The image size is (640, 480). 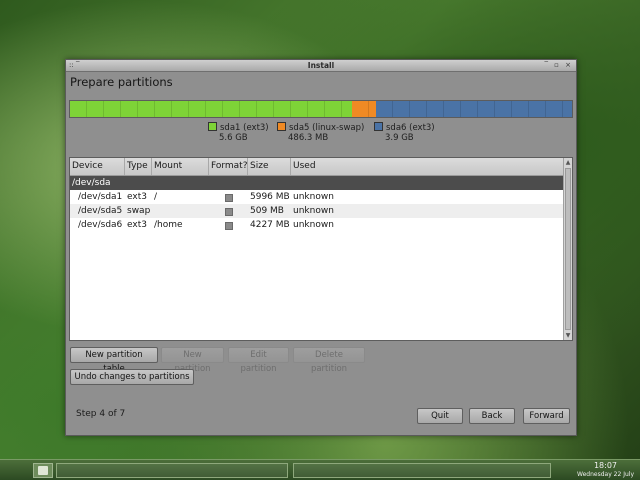 I want to click on step-indicator: Step 4 of 7, so click(x=101, y=414).